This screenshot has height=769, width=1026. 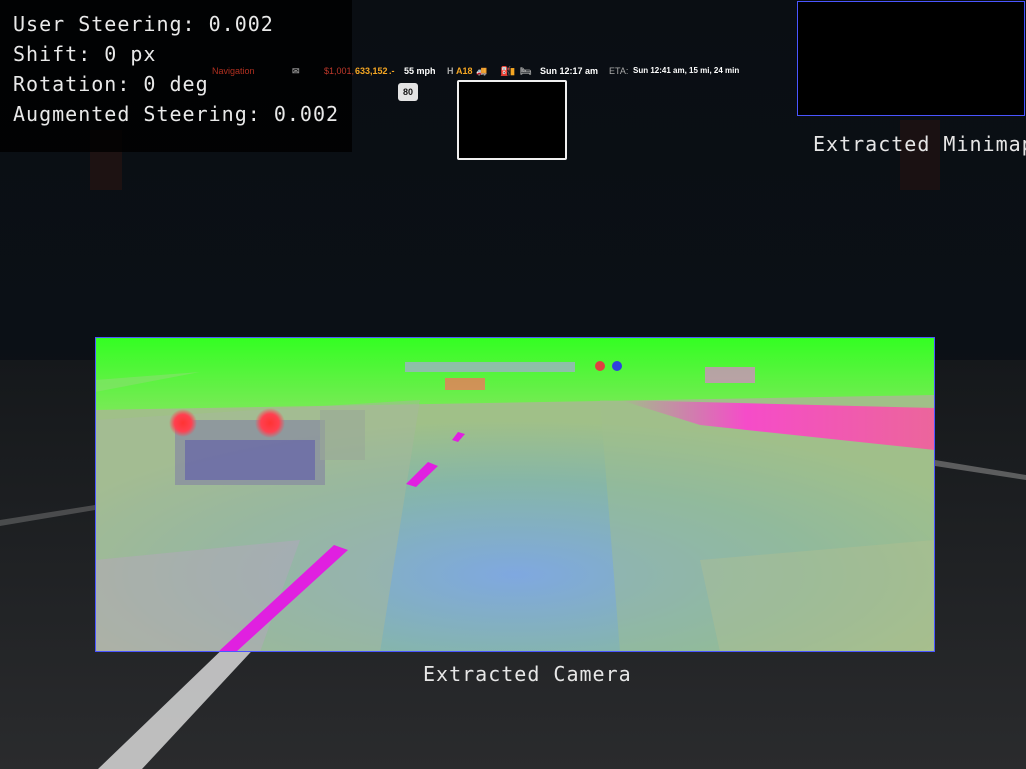 I want to click on money-value: 633,152, so click(x=371, y=71).